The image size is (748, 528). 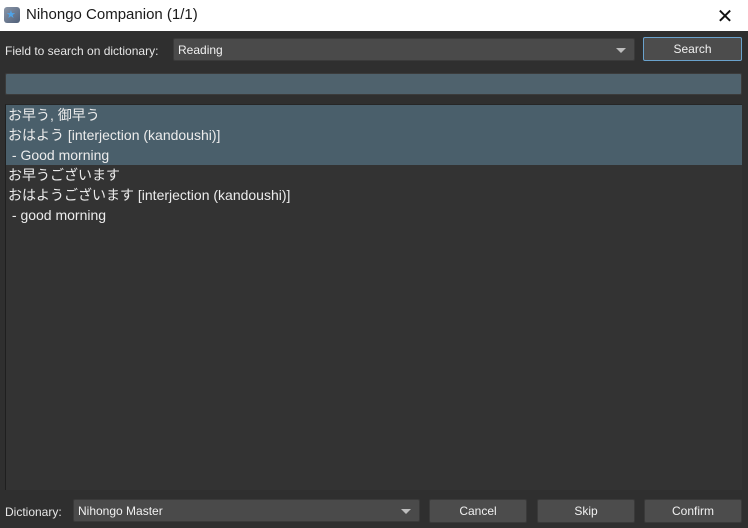 I want to click on close-button: ✕, so click(x=725, y=15).